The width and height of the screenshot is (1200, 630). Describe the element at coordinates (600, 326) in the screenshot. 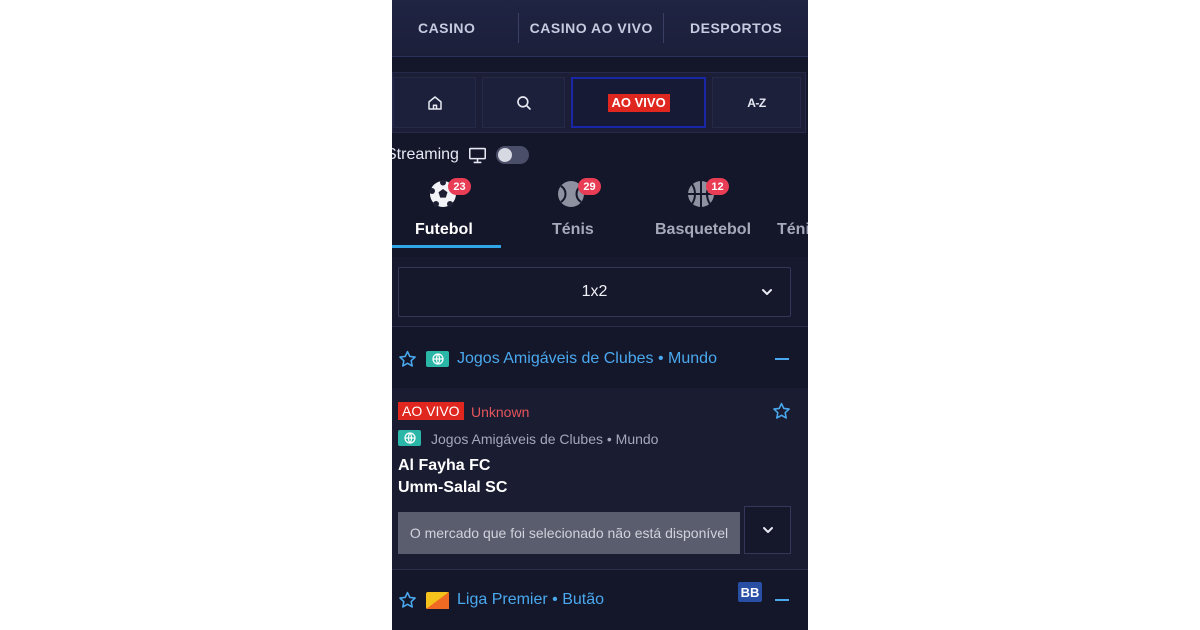

I see `divider` at that location.